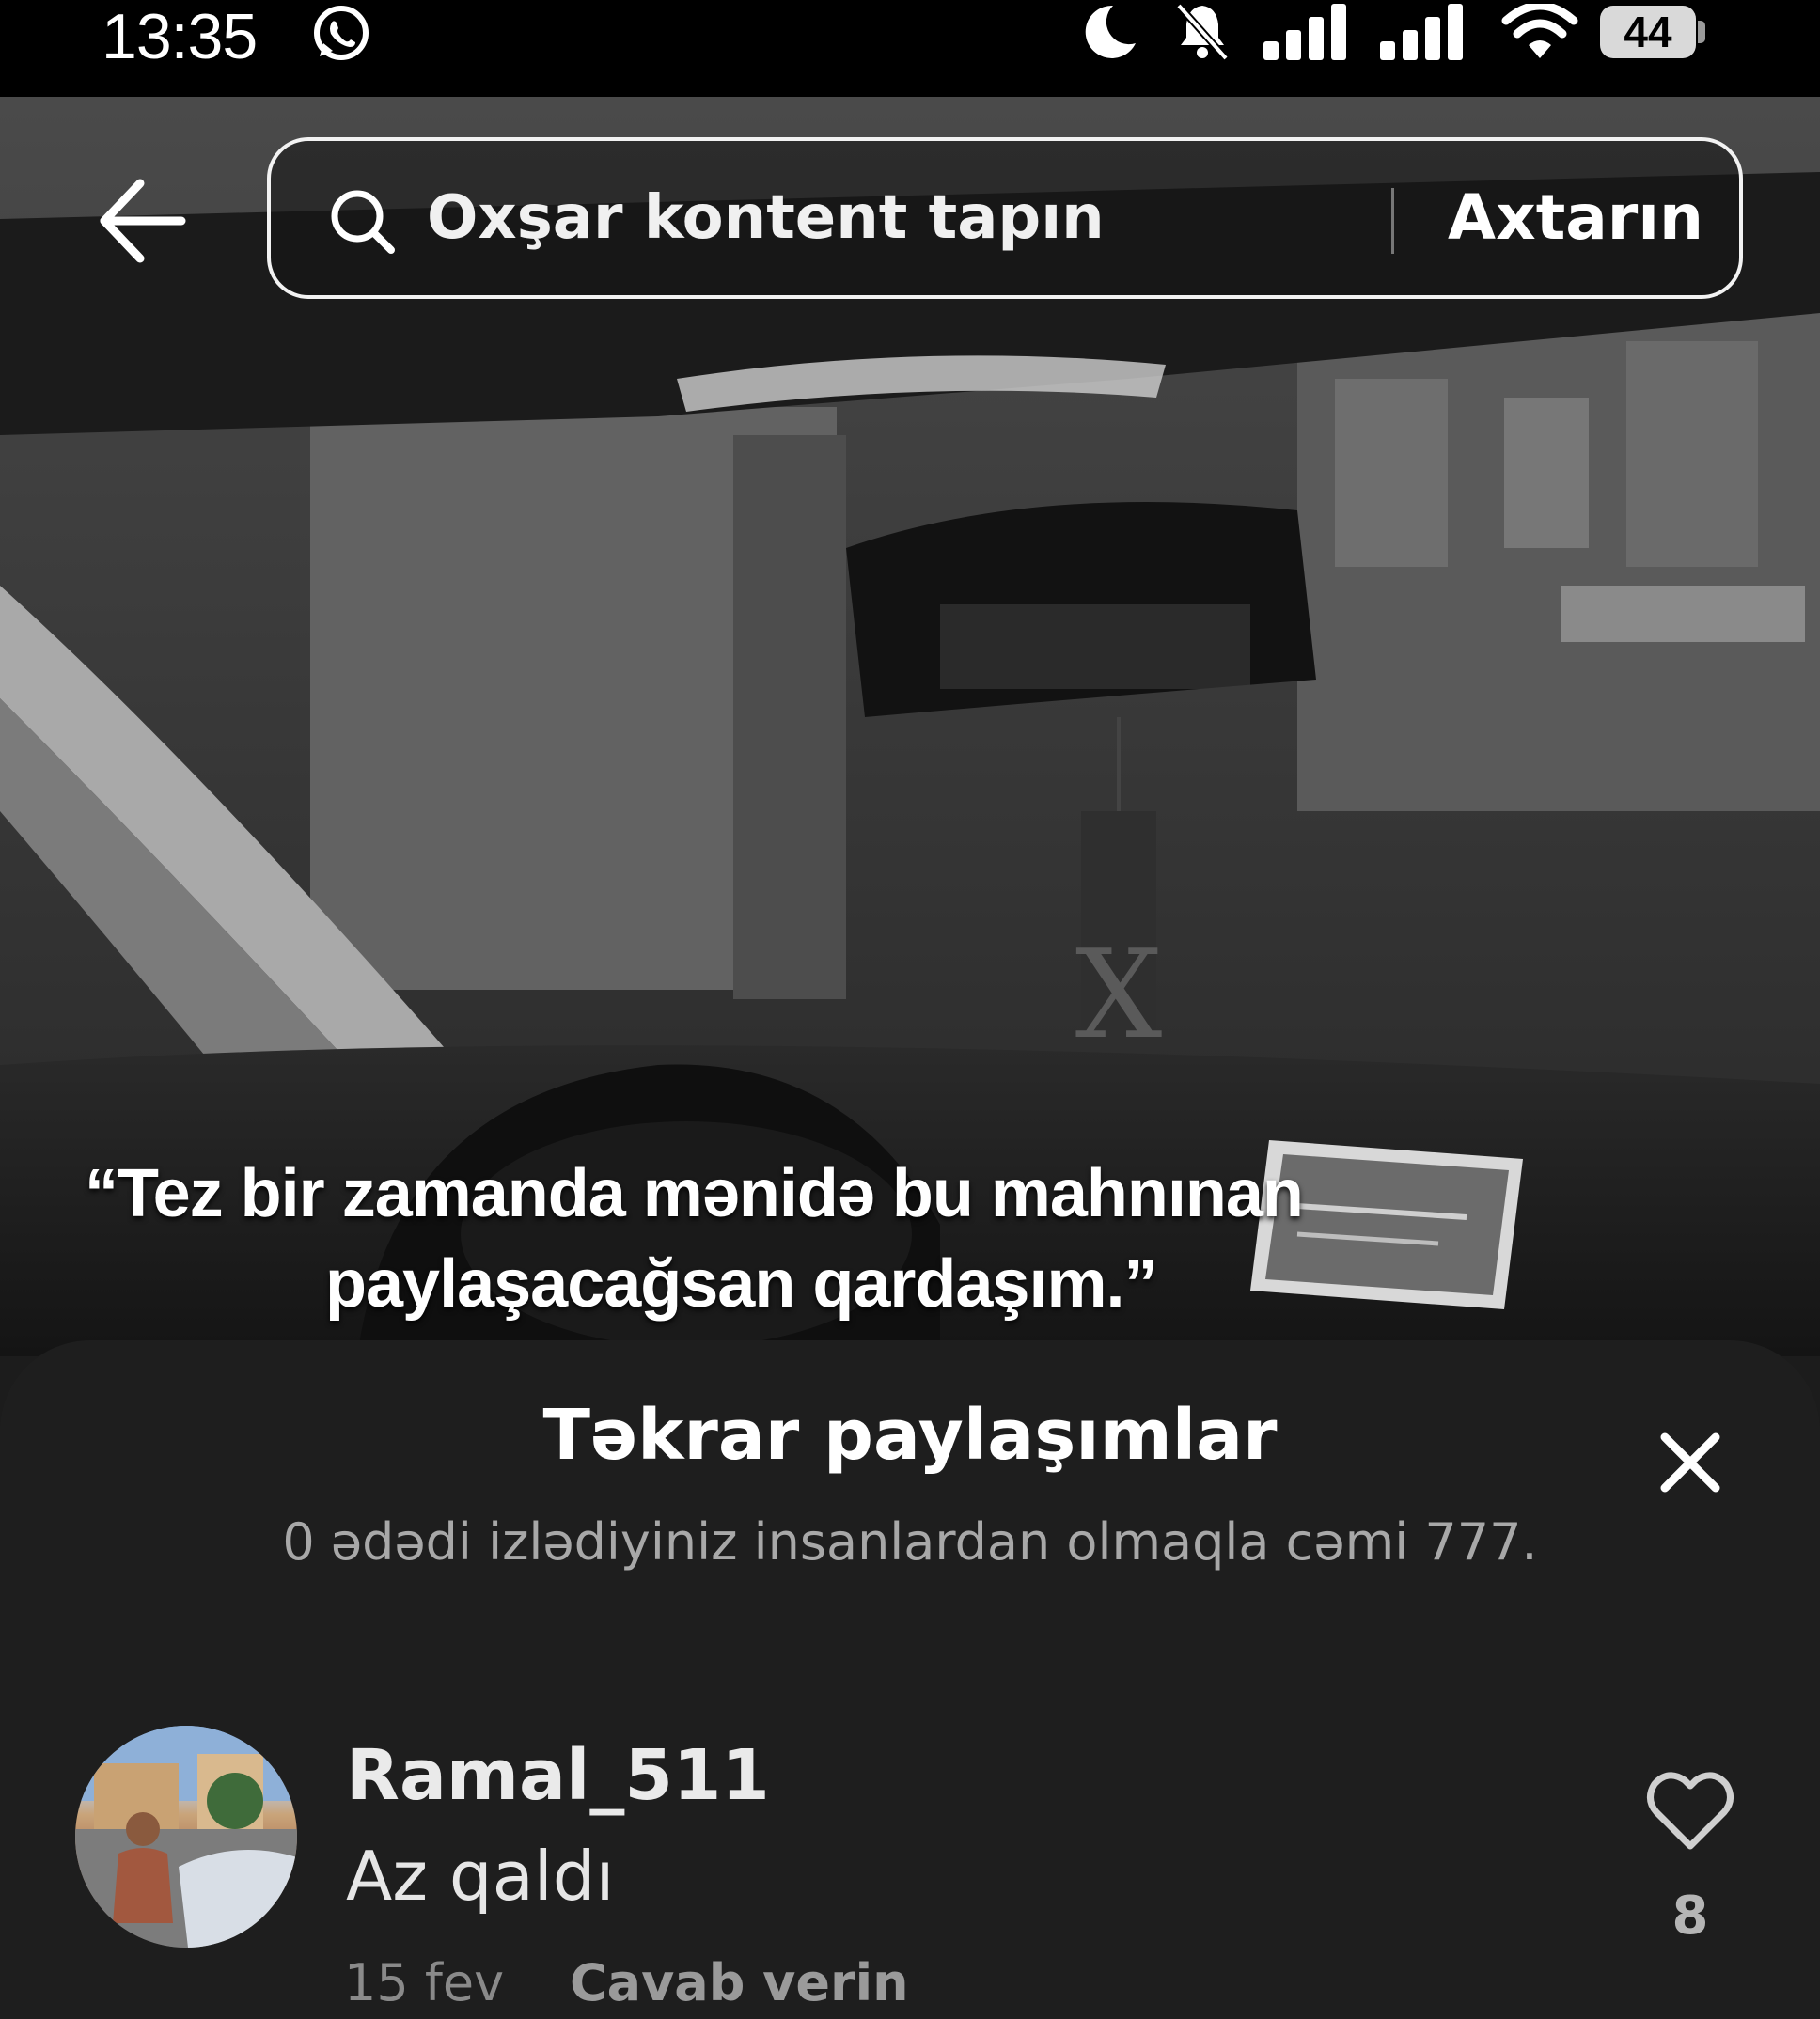  What do you see at coordinates (910, 1435) in the screenshot?
I see `sheet-title: Təkrar paylaşımlar` at bounding box center [910, 1435].